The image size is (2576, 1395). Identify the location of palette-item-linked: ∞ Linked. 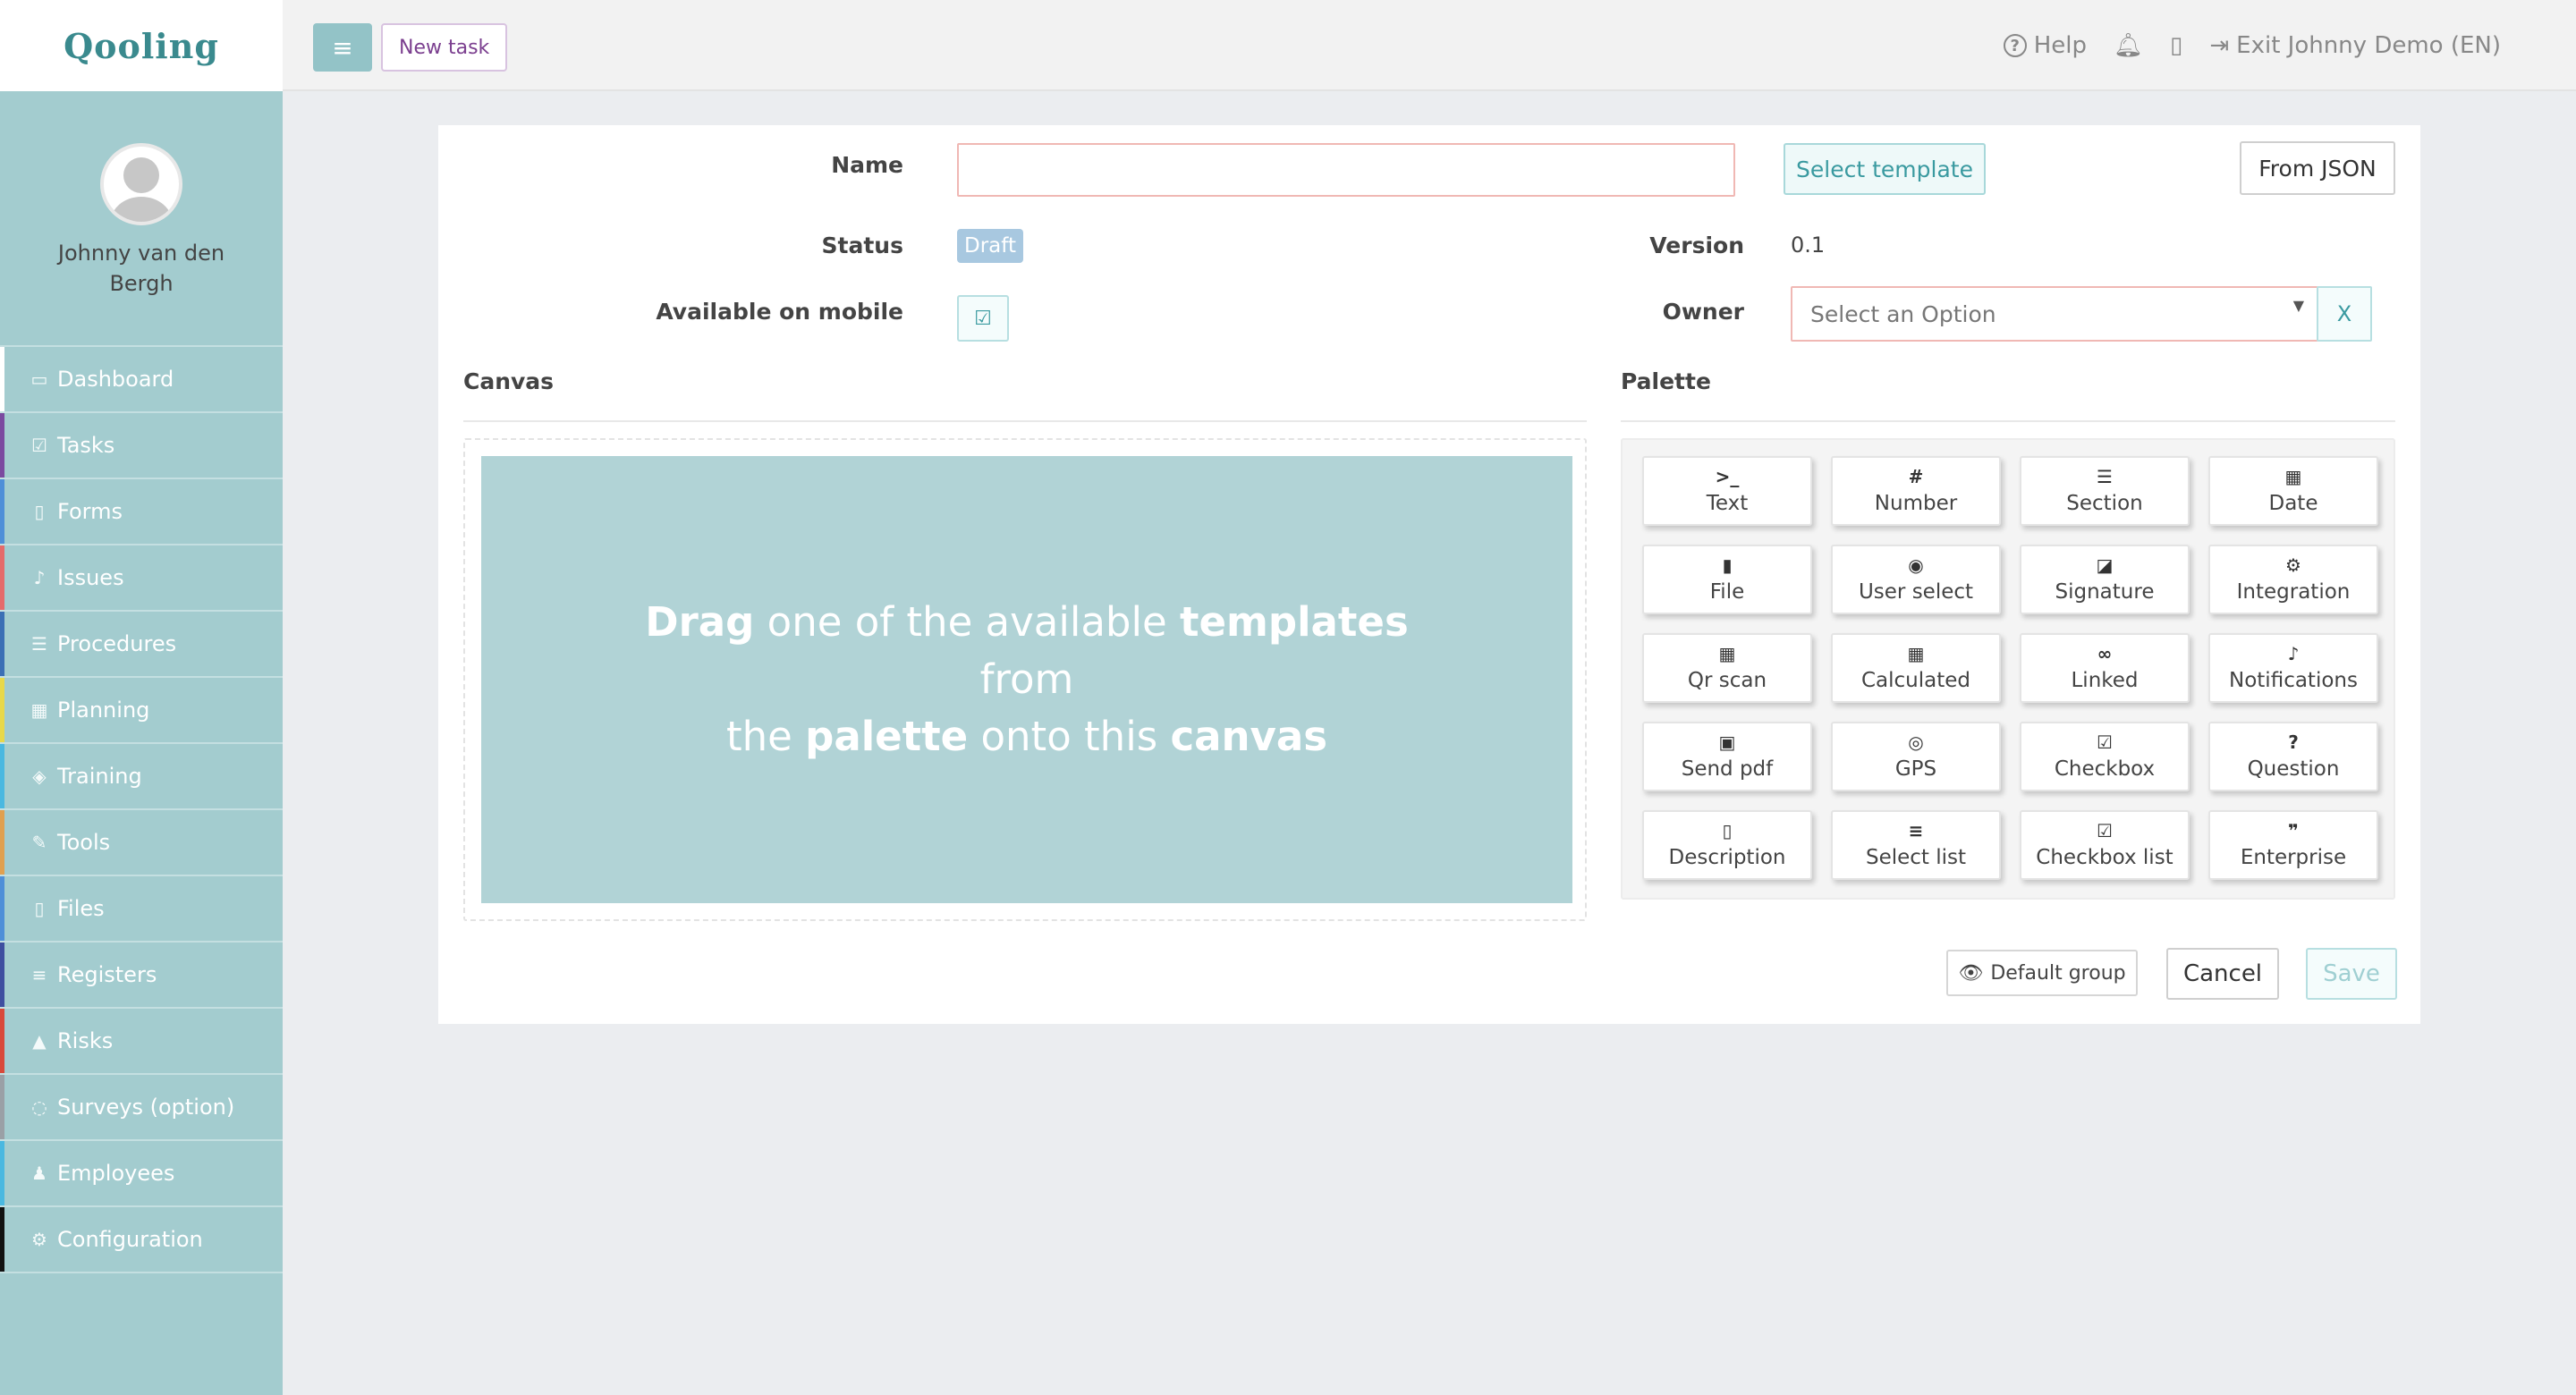
(2105, 668).